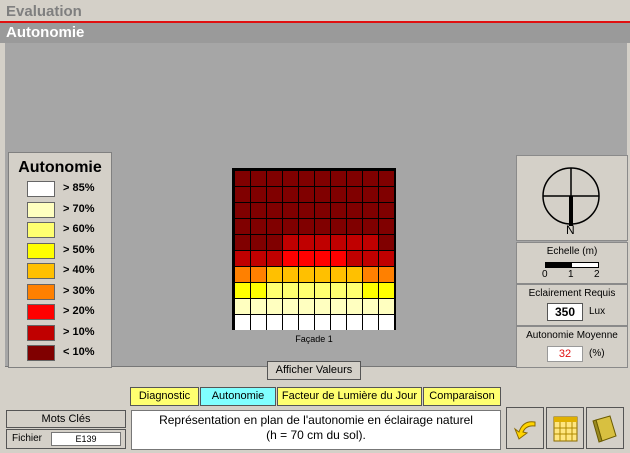 The image size is (630, 453). Describe the element at coordinates (314, 370) in the screenshot. I see `show-values-button: Afficher Valeurs` at that location.